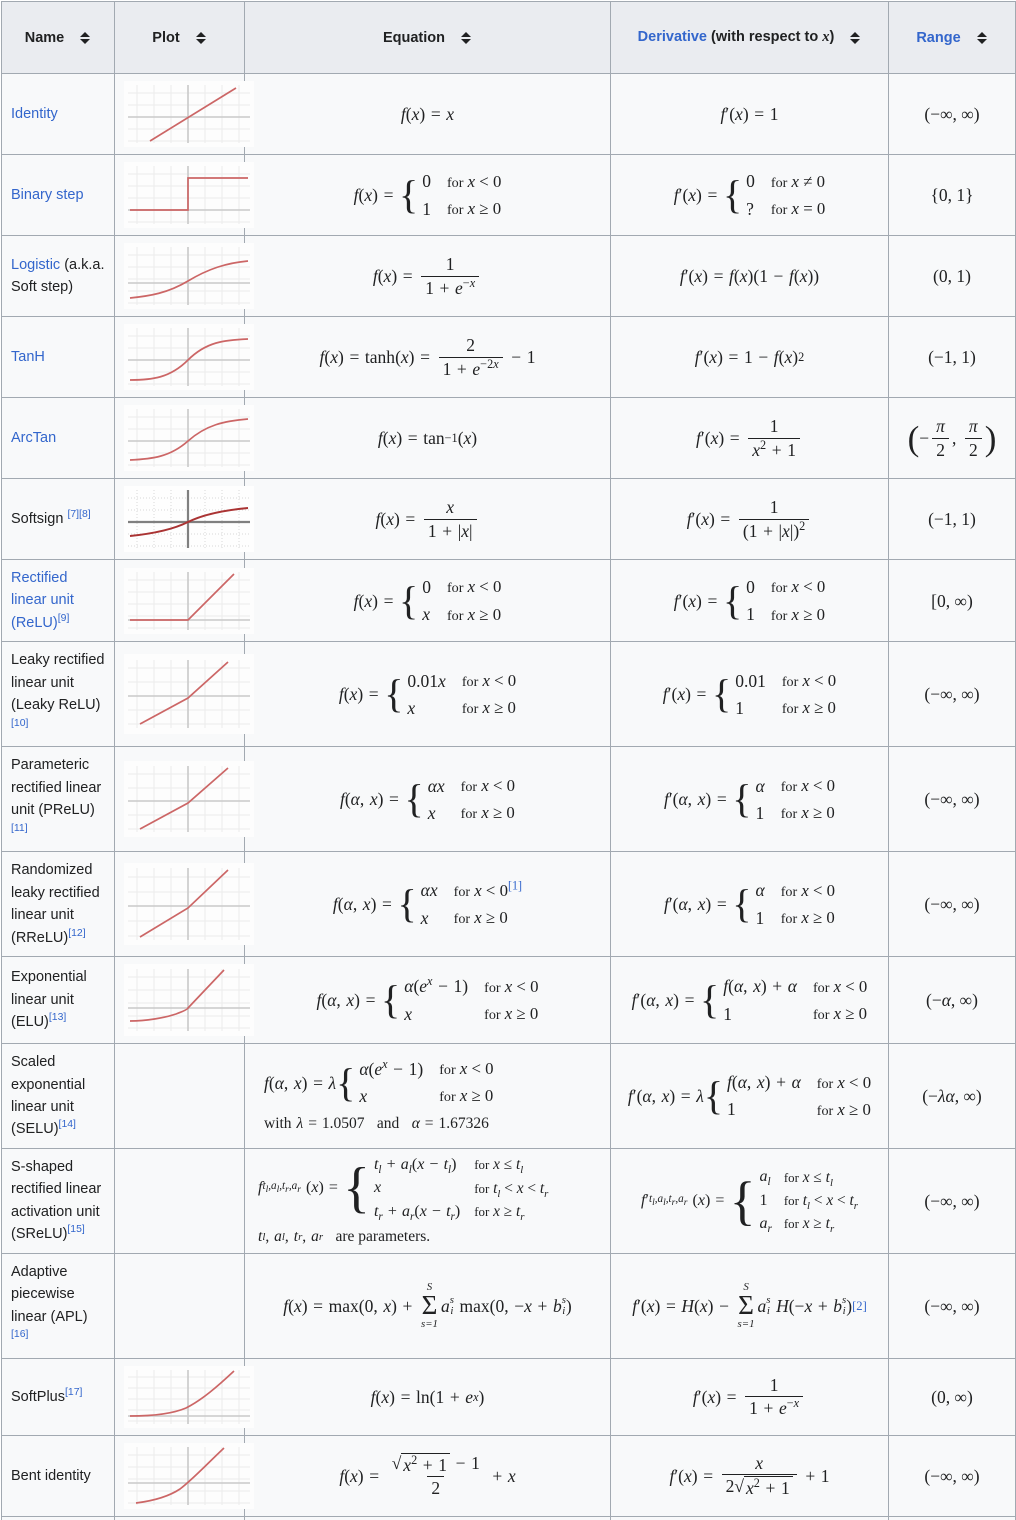  I want to click on reference-7: [7], so click(73, 514).